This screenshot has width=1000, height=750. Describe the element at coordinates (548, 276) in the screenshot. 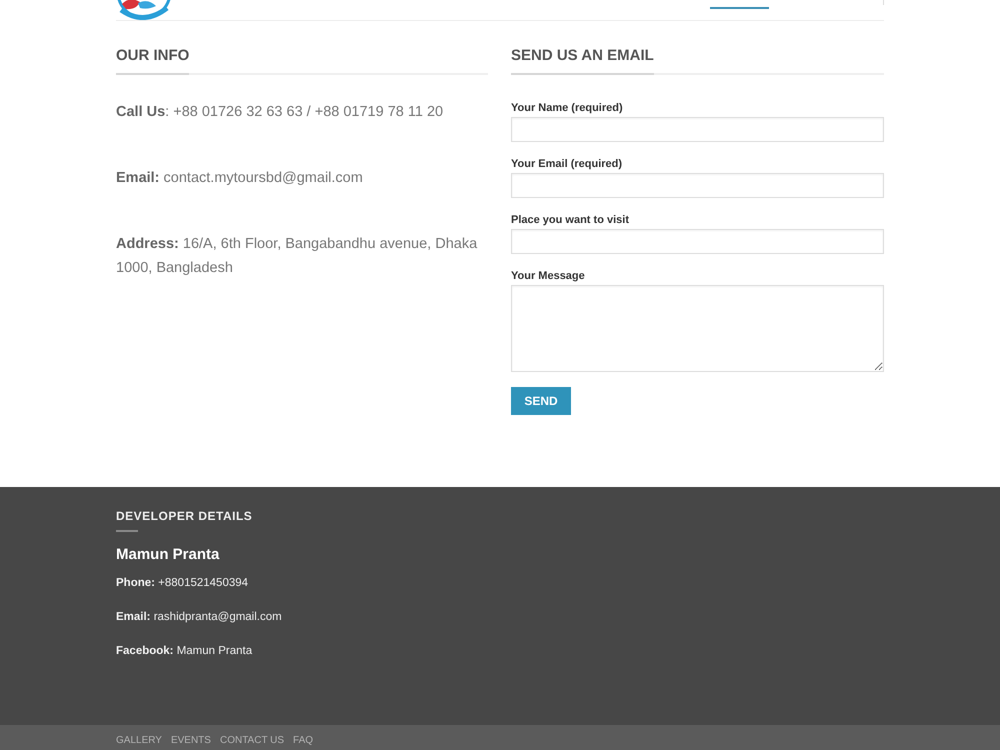

I see `field-label: Your Message` at that location.